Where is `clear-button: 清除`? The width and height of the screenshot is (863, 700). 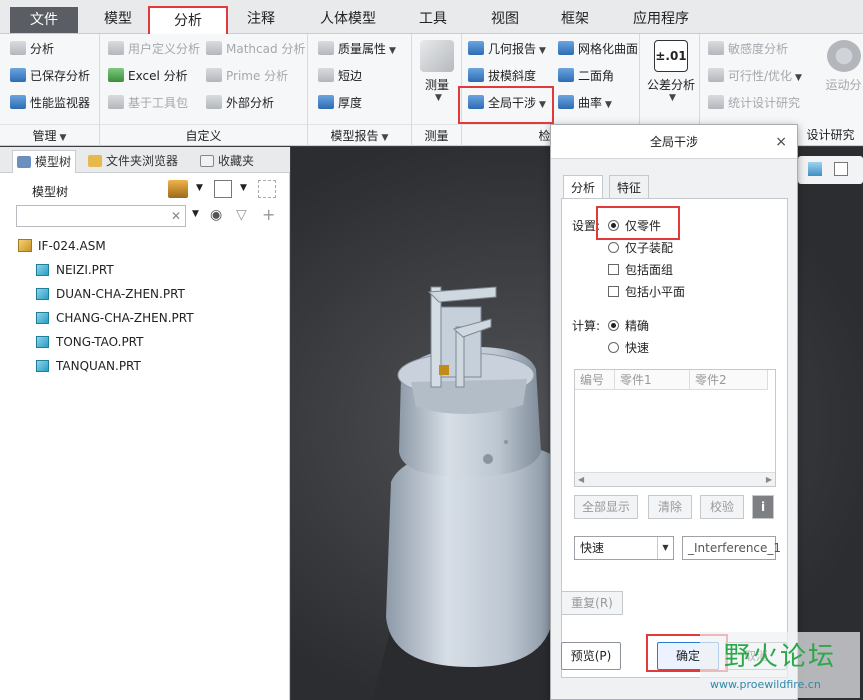
clear-button: 清除 is located at coordinates (670, 507).